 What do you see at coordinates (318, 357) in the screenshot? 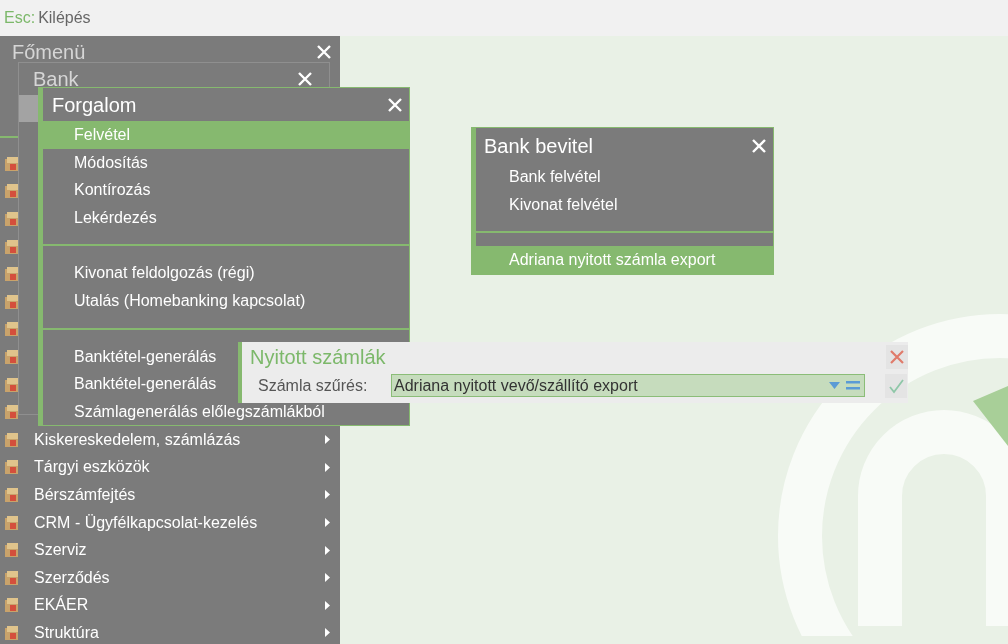
I see `dialog-title: Nyitott számlák` at bounding box center [318, 357].